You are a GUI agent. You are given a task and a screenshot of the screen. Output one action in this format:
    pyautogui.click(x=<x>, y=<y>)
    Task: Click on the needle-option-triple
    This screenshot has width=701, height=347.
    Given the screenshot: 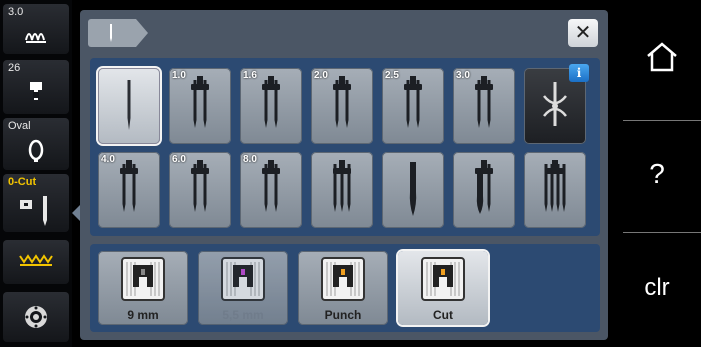 What is the action you would take?
    pyautogui.click(x=342, y=190)
    